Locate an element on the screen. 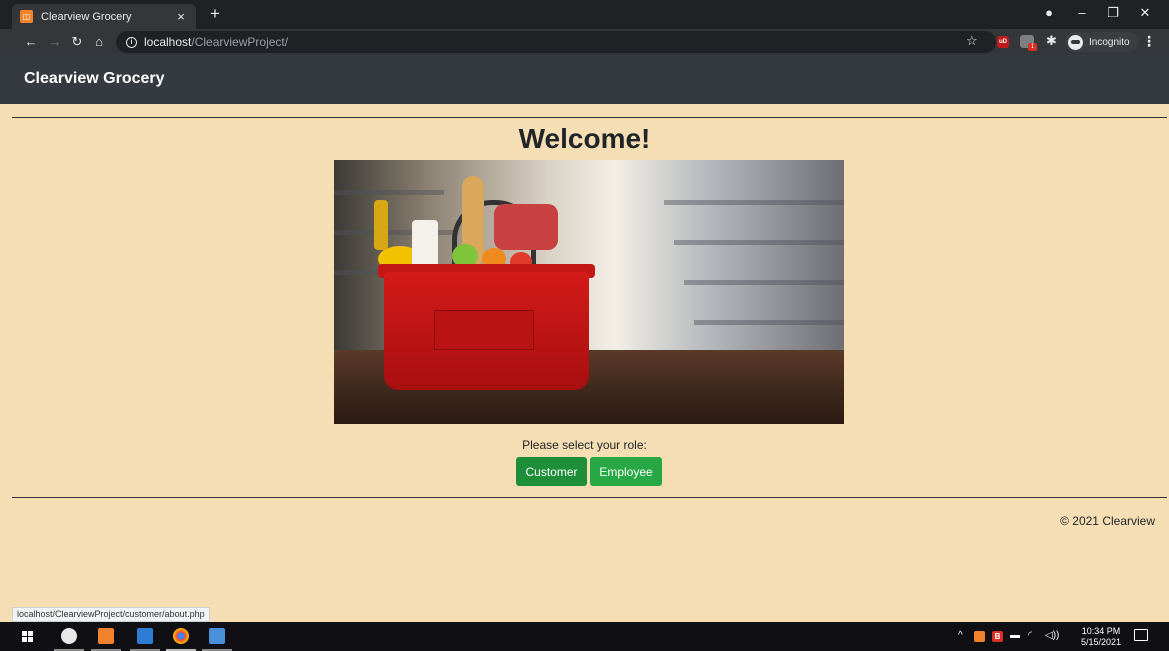  clock-date: 5/15/2021 is located at coordinates (1101, 642).